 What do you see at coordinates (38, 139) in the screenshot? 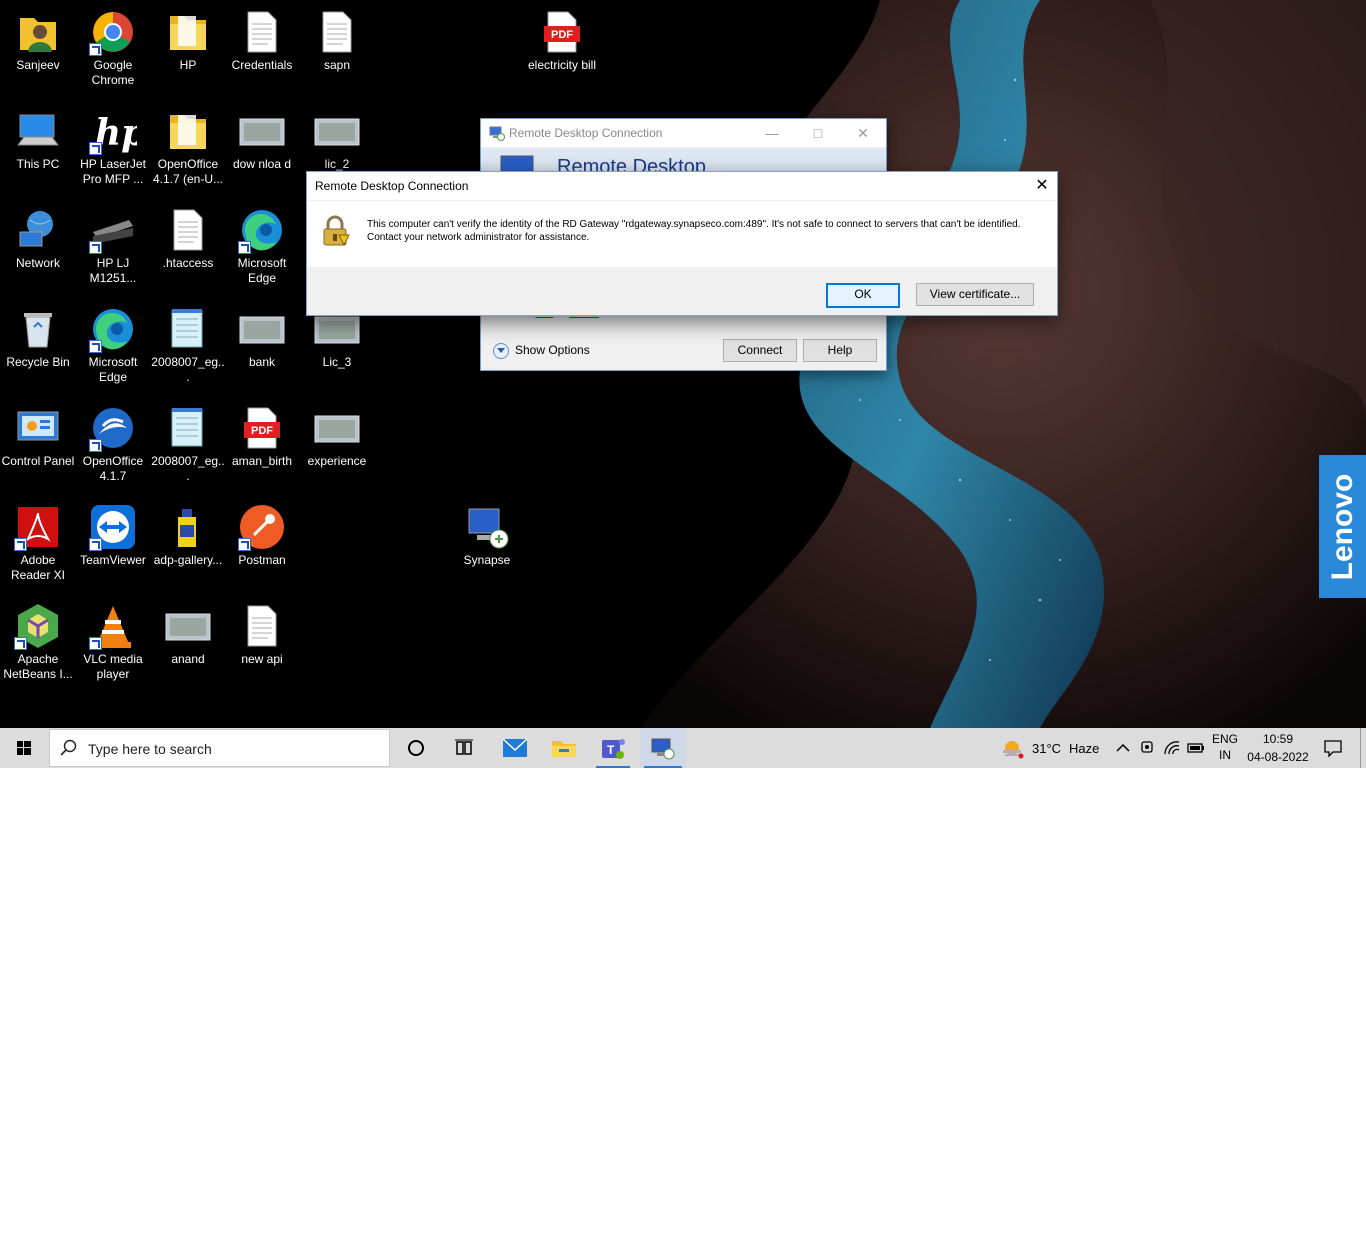
I see `desktop-icon: This PC` at bounding box center [38, 139].